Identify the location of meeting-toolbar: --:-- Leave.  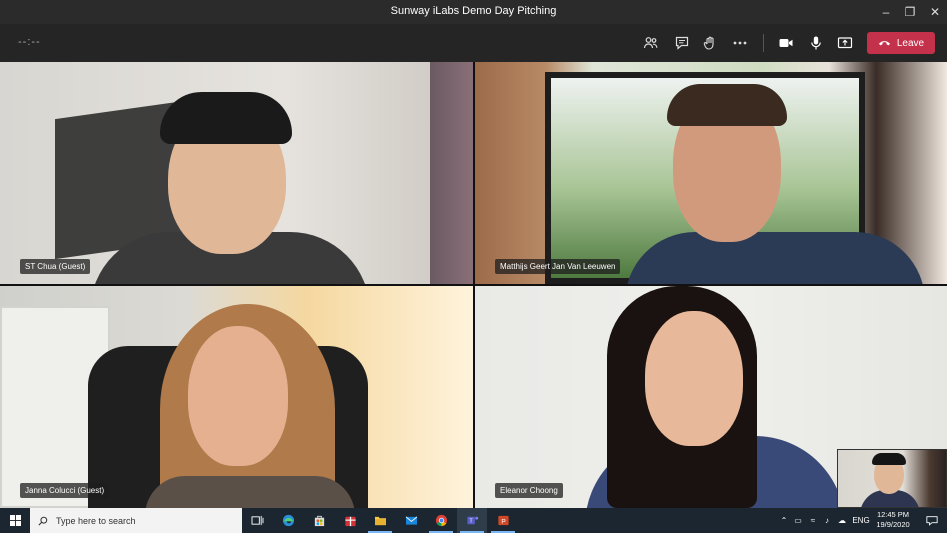
(473, 43).